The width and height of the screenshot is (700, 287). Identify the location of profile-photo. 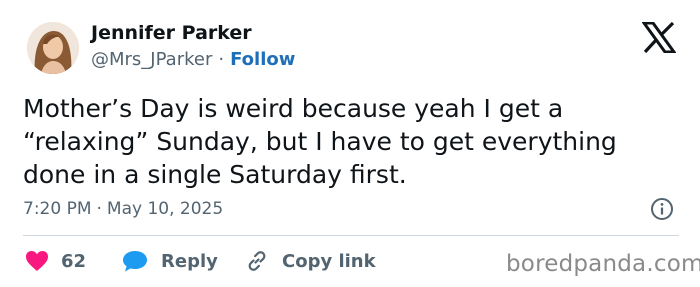
(53, 48).